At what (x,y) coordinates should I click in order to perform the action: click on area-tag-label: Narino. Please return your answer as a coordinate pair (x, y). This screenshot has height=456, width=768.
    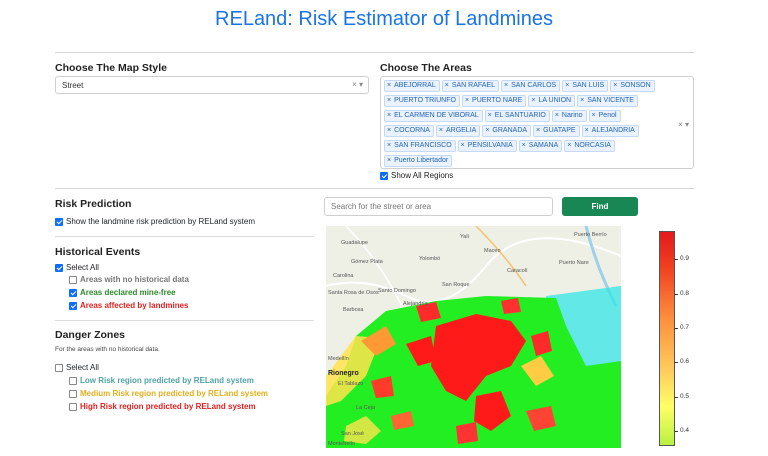
    Looking at the image, I should click on (572, 115).